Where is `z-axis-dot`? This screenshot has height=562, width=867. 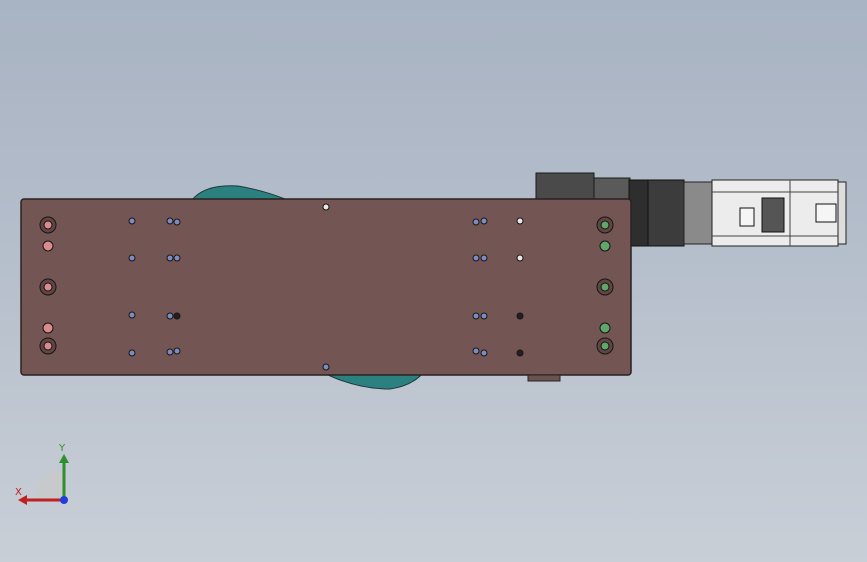 z-axis-dot is located at coordinates (64, 500).